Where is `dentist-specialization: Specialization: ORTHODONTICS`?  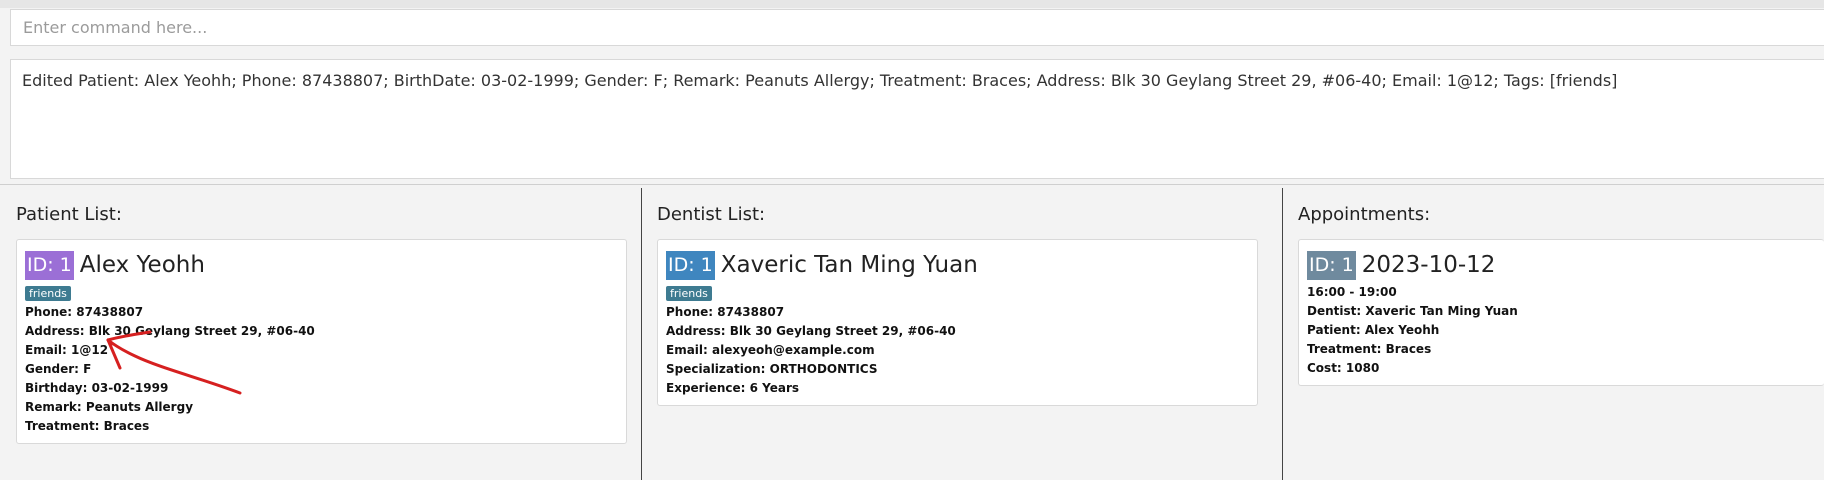 dentist-specialization: Specialization: ORTHODONTICS is located at coordinates (772, 369).